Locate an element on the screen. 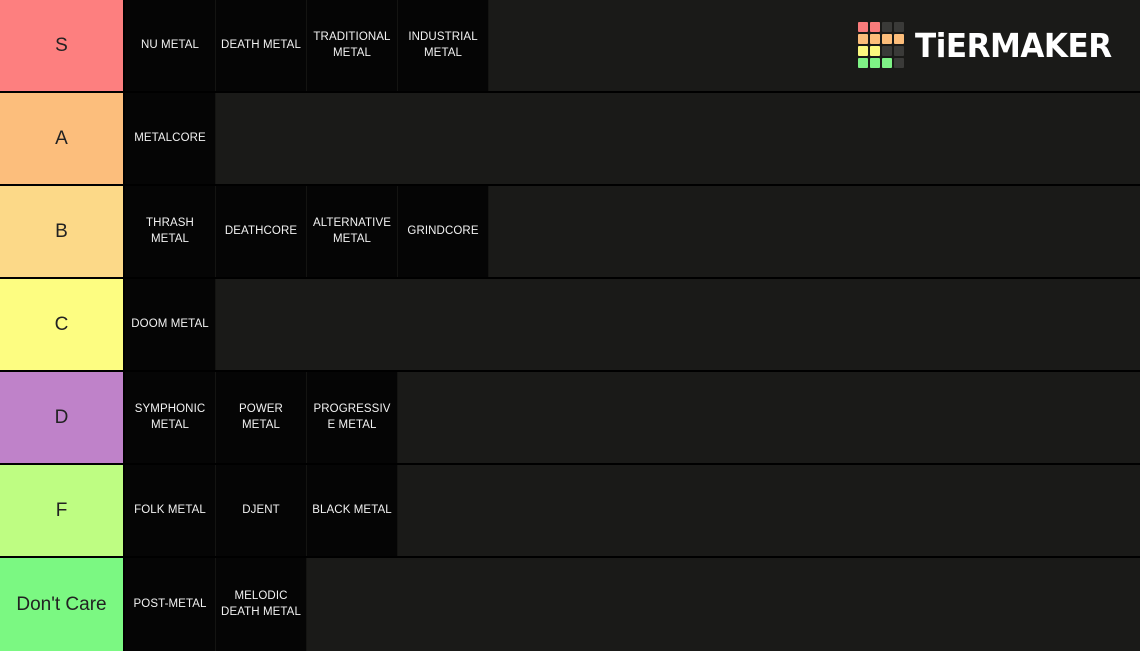  tier-item: DJENT is located at coordinates (261, 510).